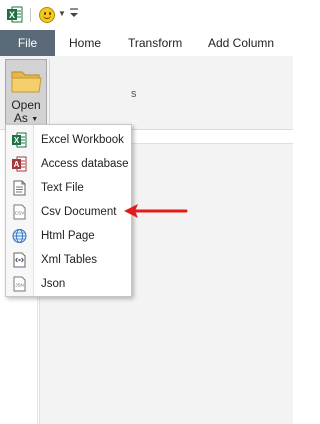 This screenshot has width=320, height=424. I want to click on red-arrow-annotation, so click(156, 211).